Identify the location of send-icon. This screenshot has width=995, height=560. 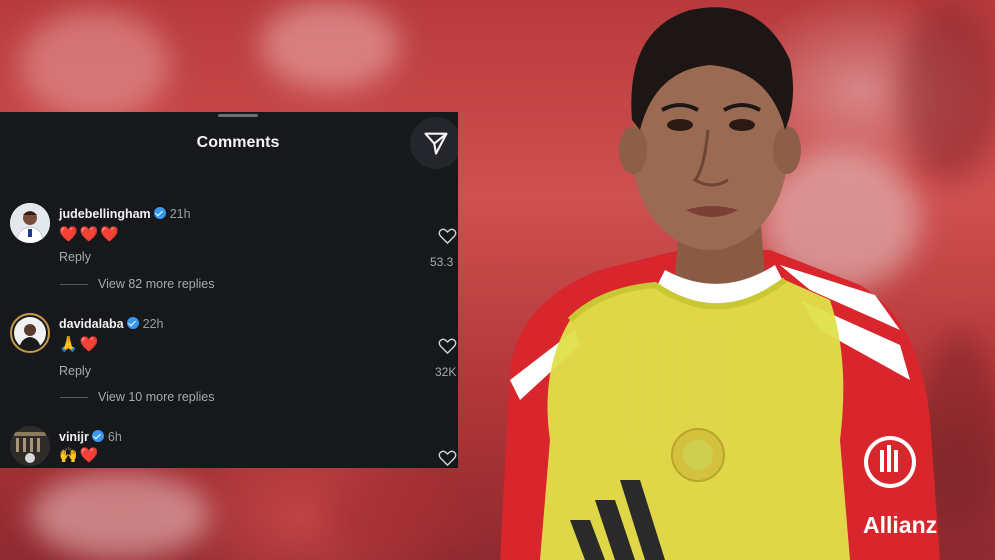
(436, 143).